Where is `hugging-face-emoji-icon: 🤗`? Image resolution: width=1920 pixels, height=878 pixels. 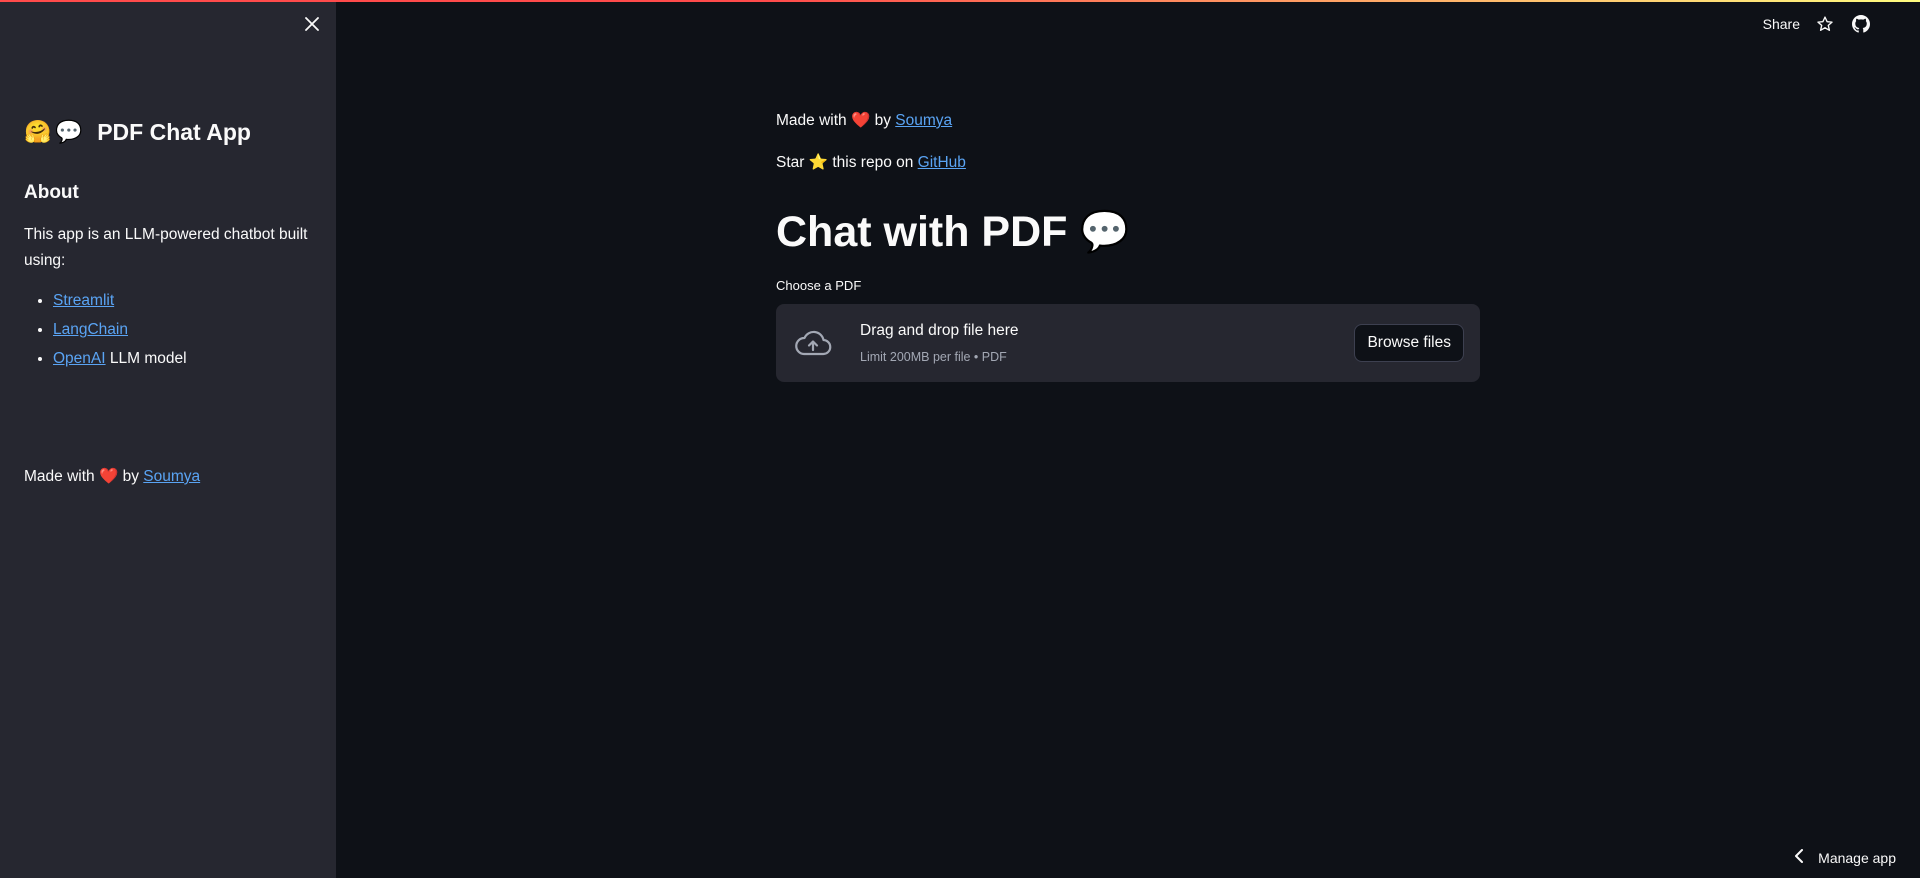
hugging-face-emoji-icon: 🤗 is located at coordinates (38, 131).